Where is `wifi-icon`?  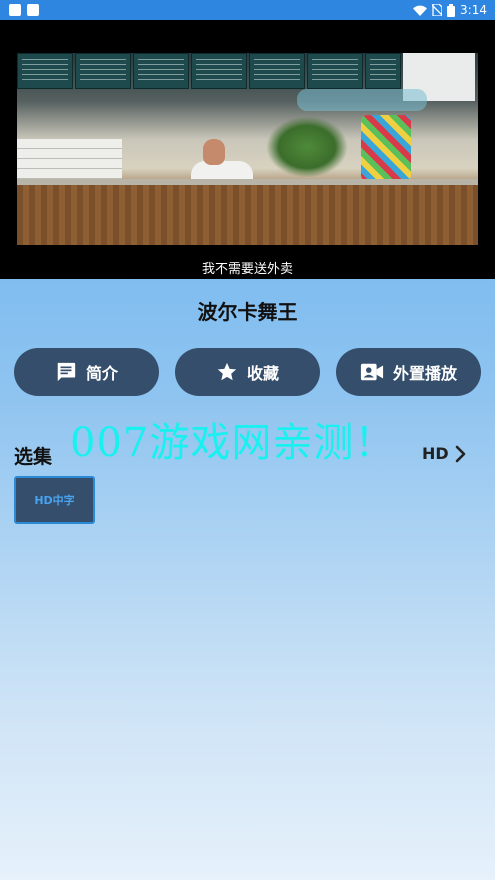 wifi-icon is located at coordinates (420, 10).